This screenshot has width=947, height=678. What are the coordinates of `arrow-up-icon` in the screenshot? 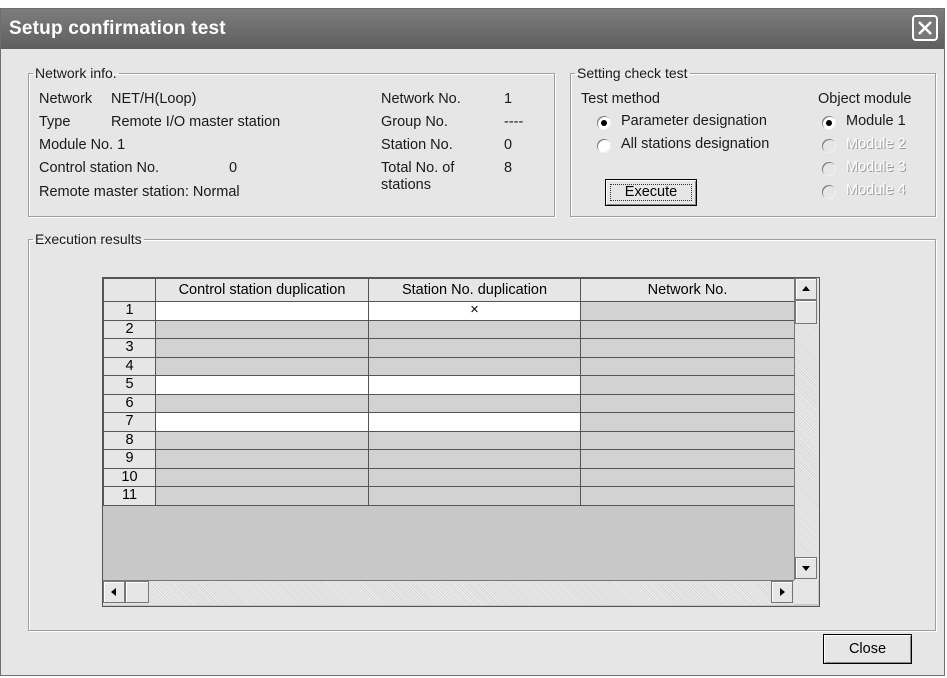 It's located at (806, 288).